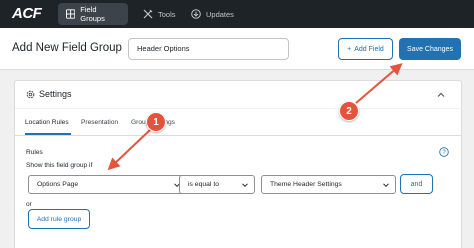  What do you see at coordinates (107, 184) in the screenshot?
I see `rule-param-select: Options Page` at bounding box center [107, 184].